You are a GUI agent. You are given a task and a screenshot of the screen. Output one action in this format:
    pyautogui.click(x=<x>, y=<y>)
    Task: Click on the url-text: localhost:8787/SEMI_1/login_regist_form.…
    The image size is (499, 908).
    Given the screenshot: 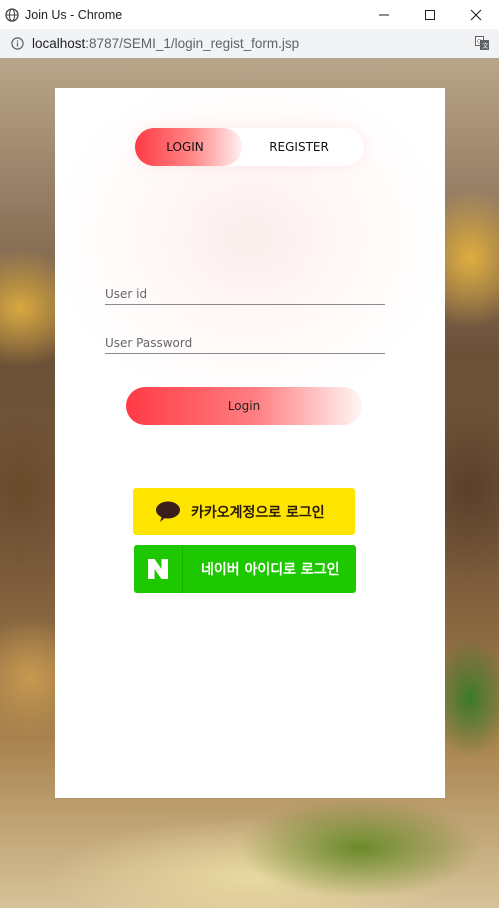 What is the action you would take?
    pyautogui.click(x=165, y=43)
    